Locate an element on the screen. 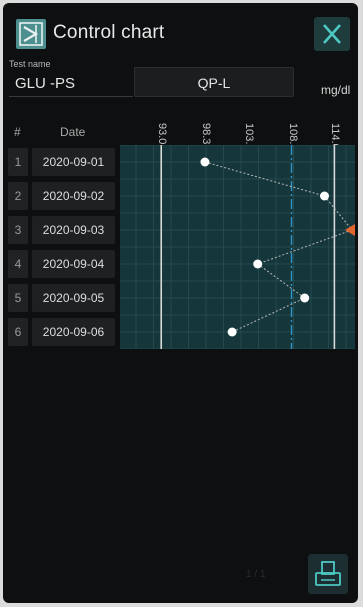  x-tick-label: 98.3 is located at coordinates (205, 134).